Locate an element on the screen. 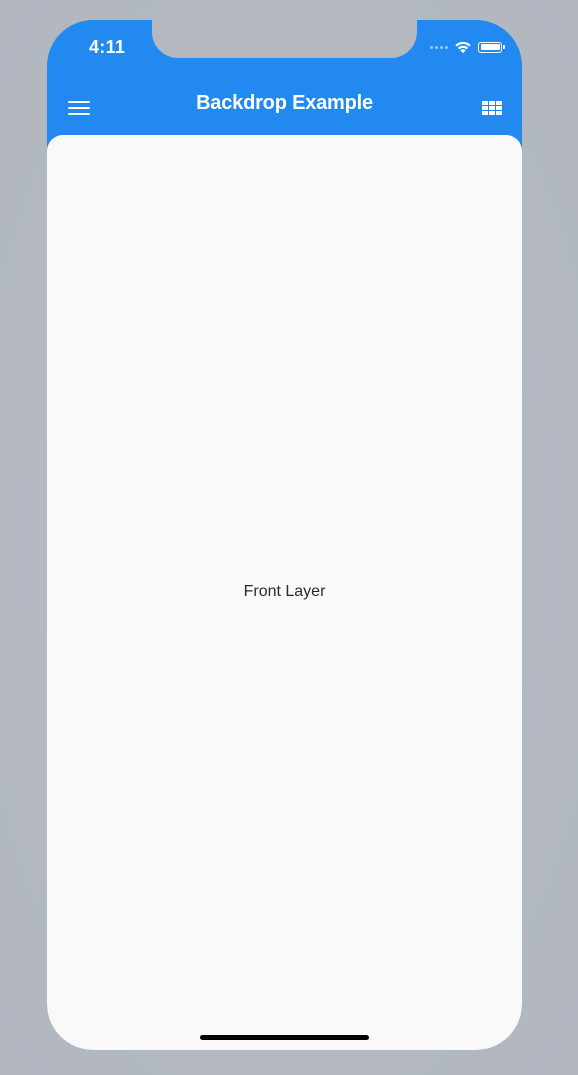 The height and width of the screenshot is (1075, 578). front-layer-label: Front Layer is located at coordinates (284, 591).